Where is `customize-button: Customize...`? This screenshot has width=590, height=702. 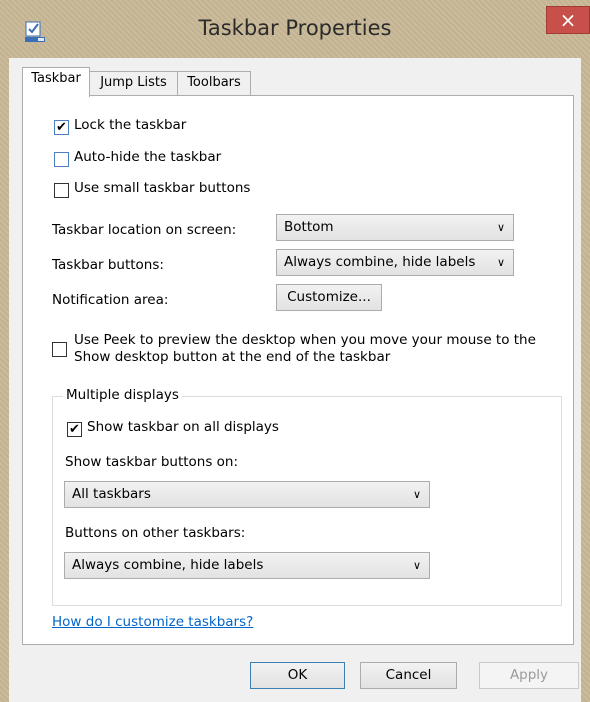 customize-button: Customize... is located at coordinates (329, 297).